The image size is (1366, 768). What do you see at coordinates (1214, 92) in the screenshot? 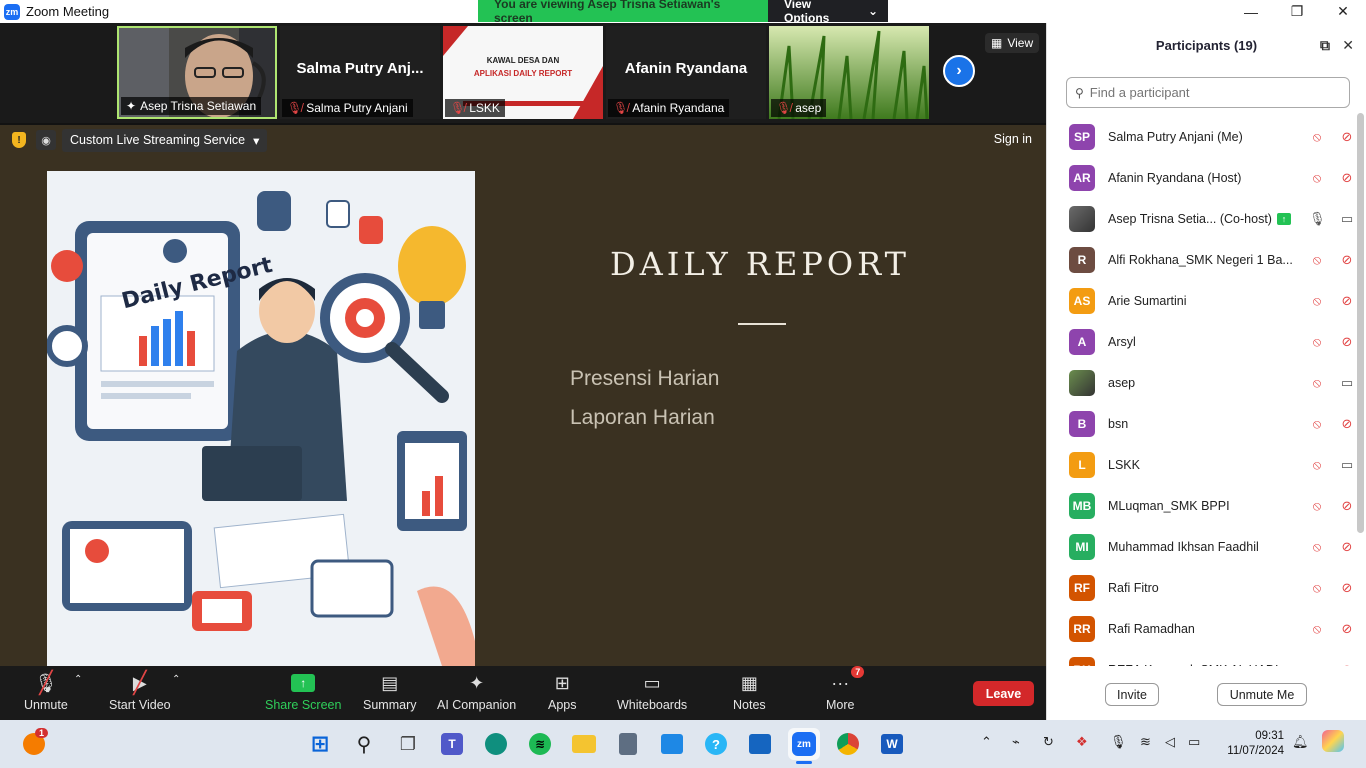
I see `search-input` at bounding box center [1214, 92].